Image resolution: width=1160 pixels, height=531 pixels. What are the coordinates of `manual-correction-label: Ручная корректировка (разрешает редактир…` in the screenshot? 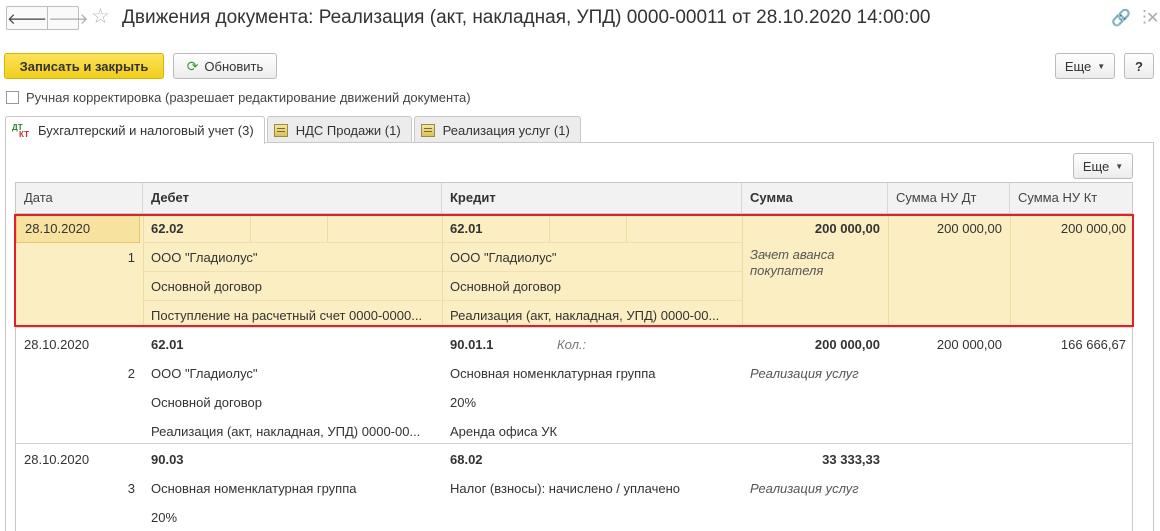 It's located at (248, 97).